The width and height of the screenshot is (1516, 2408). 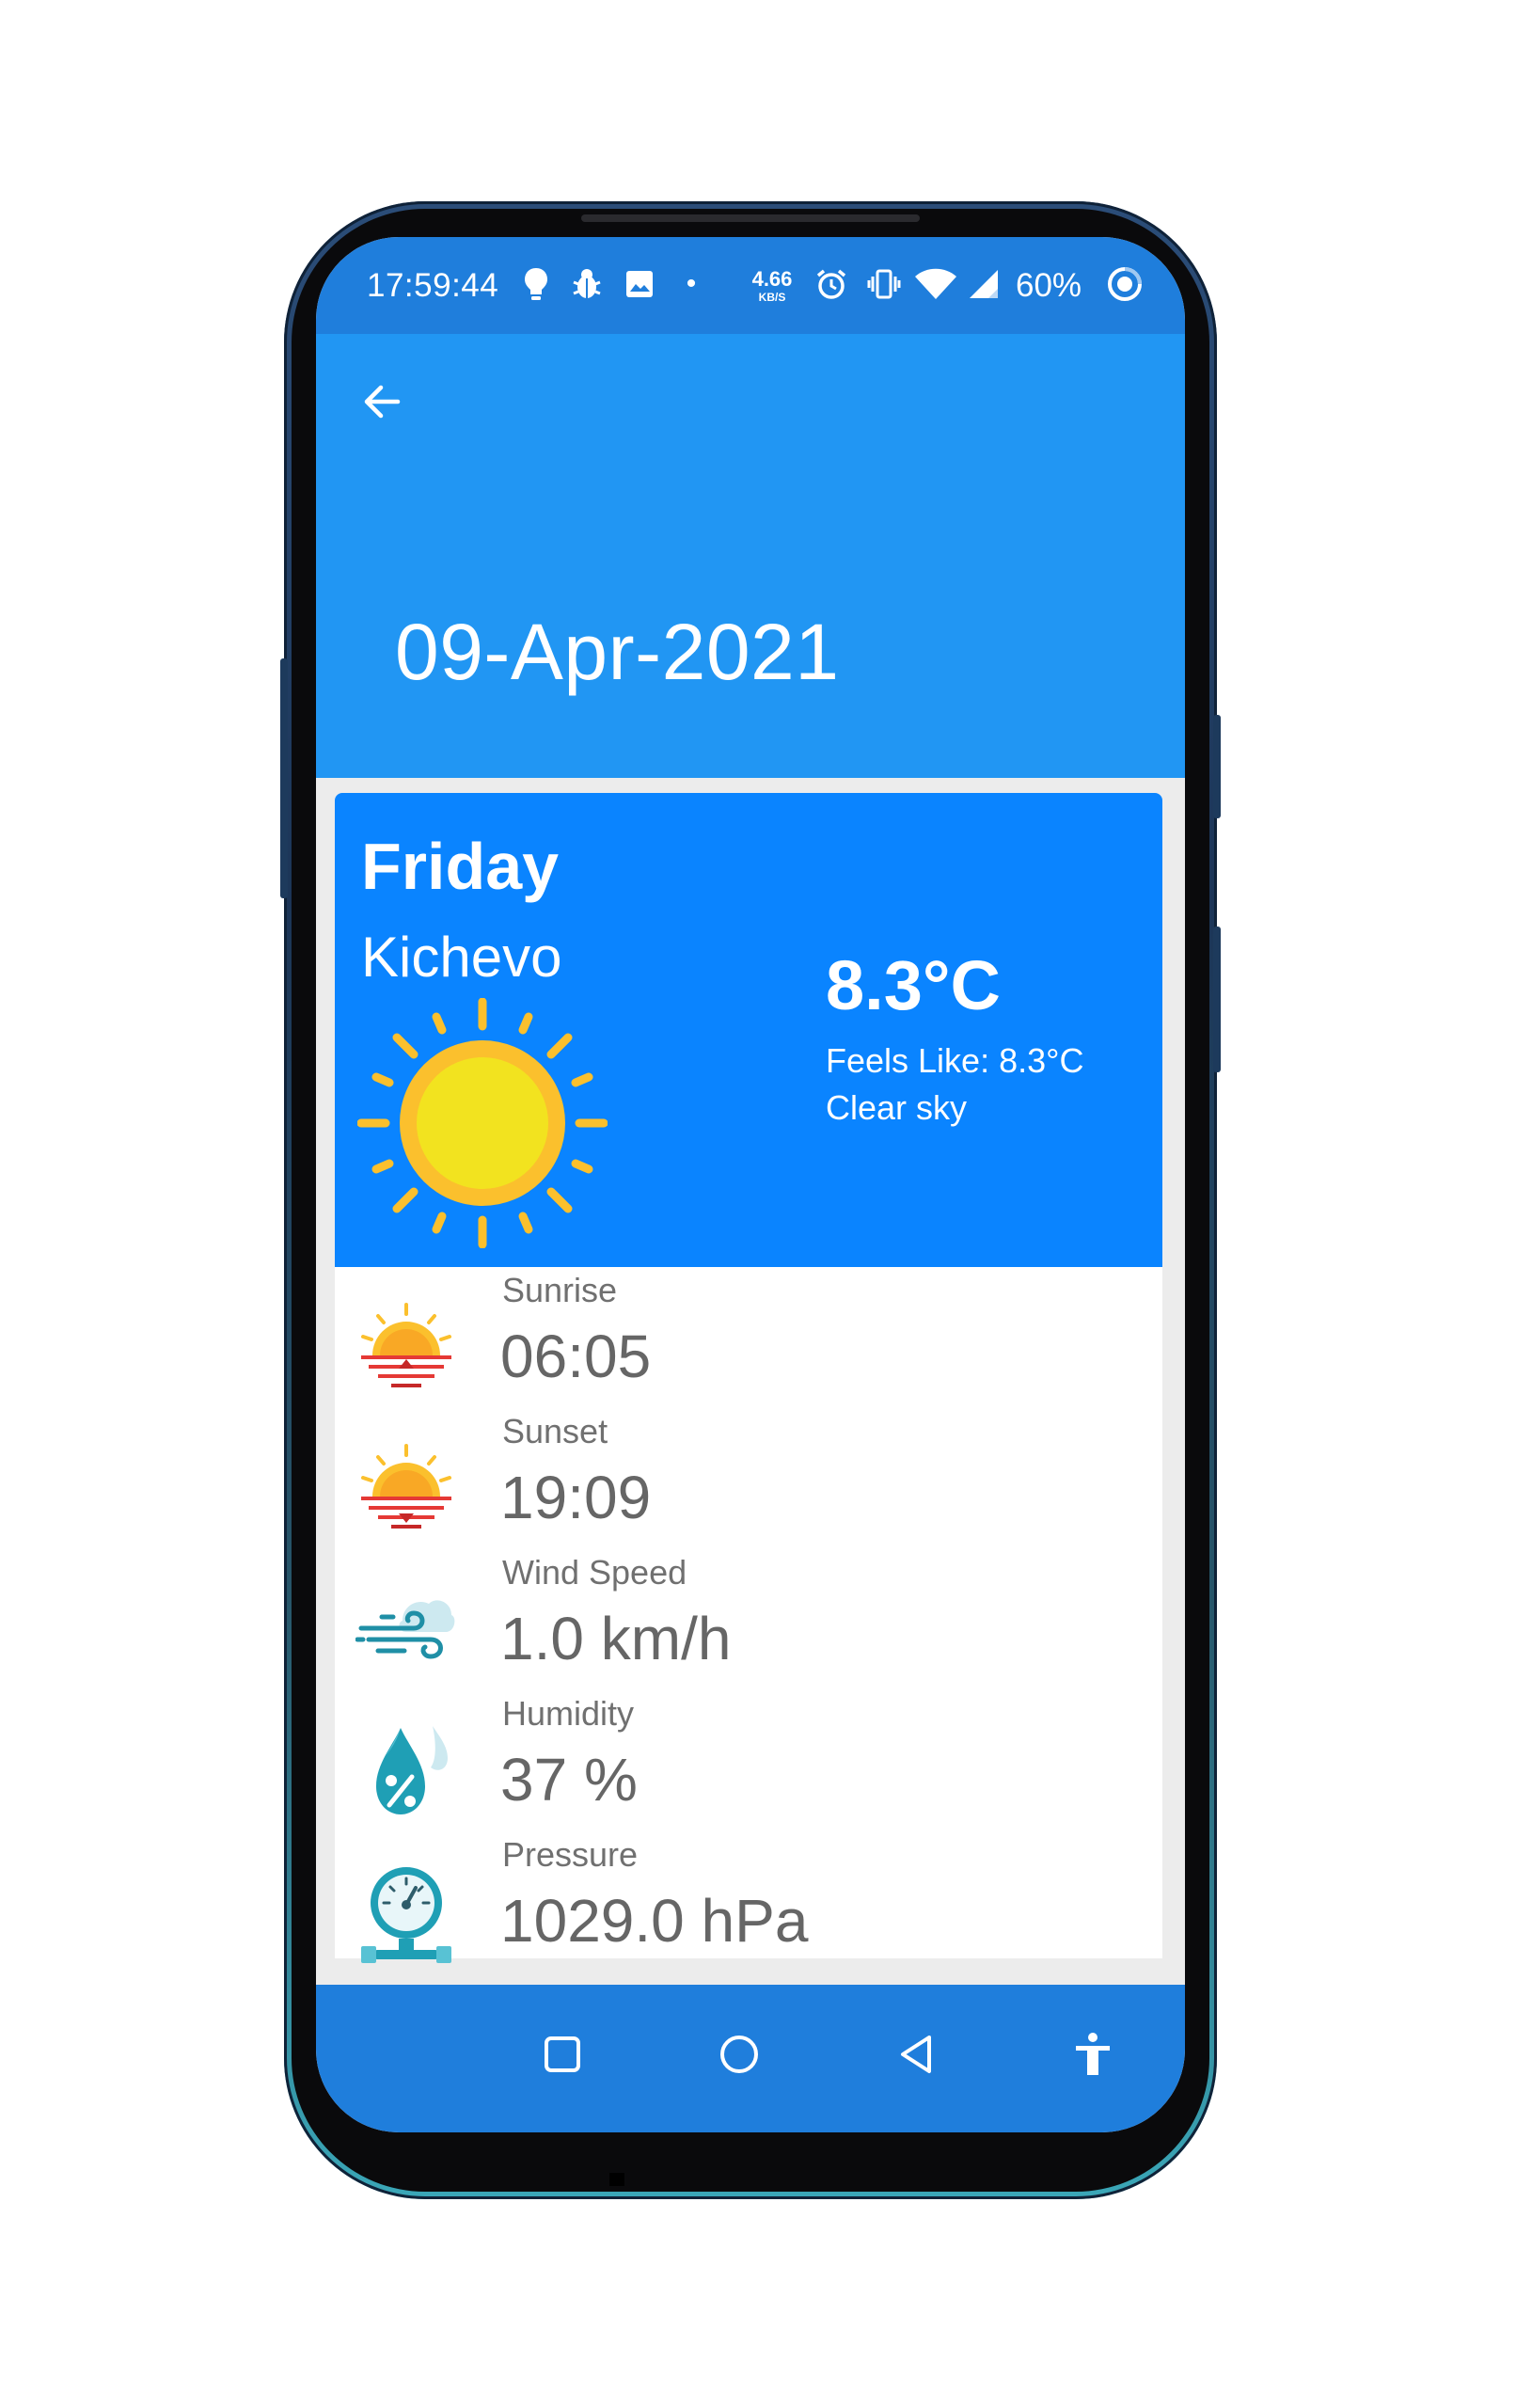 I want to click on detail-value: 1.0 km/h, so click(x=616, y=1639).